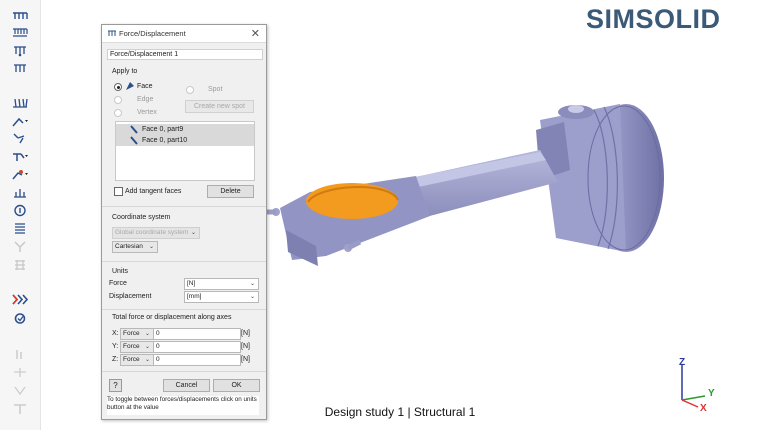 The height and width of the screenshot is (430, 760). I want to click on edge-label: Edge, so click(145, 99).